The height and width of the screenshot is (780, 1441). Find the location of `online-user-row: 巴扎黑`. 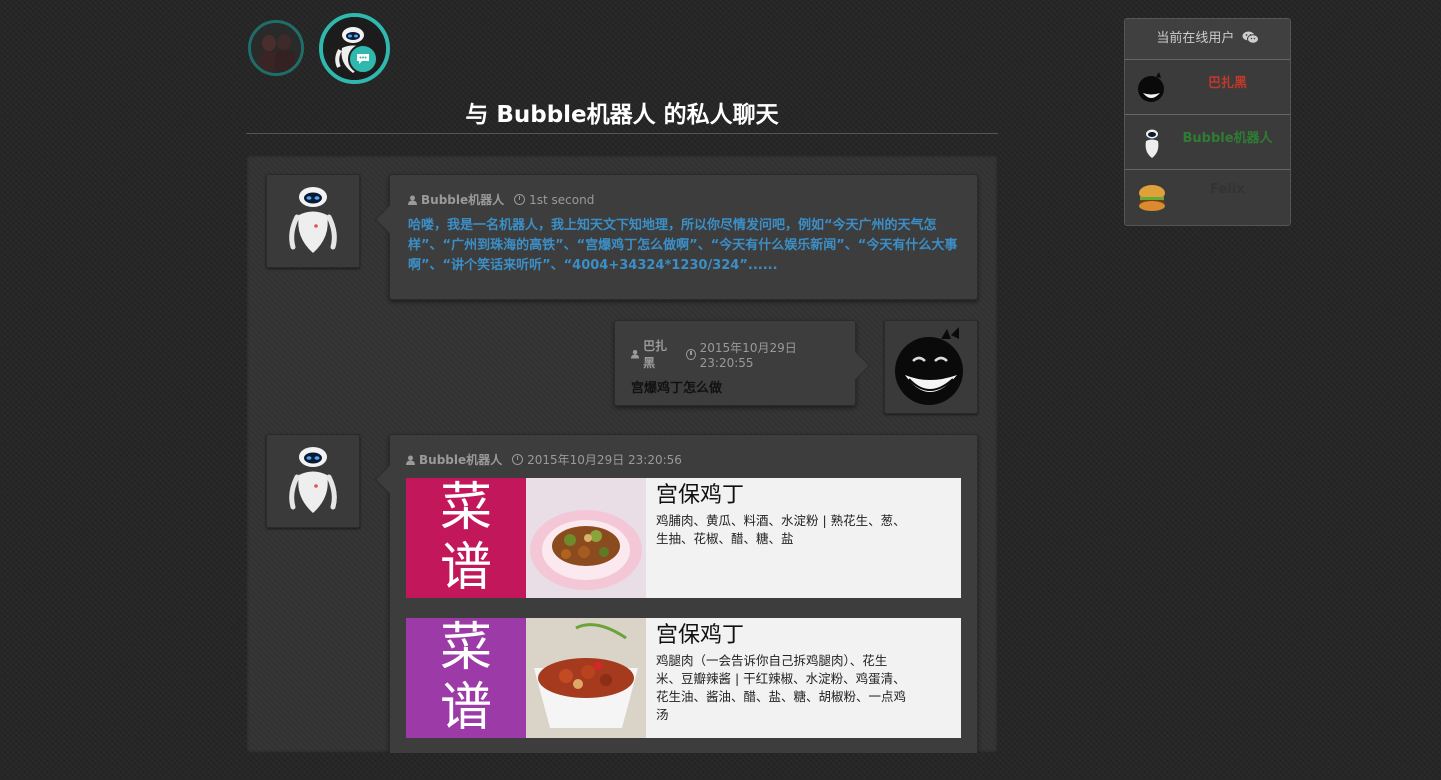

online-user-row: 巴扎黑 is located at coordinates (1207, 87).